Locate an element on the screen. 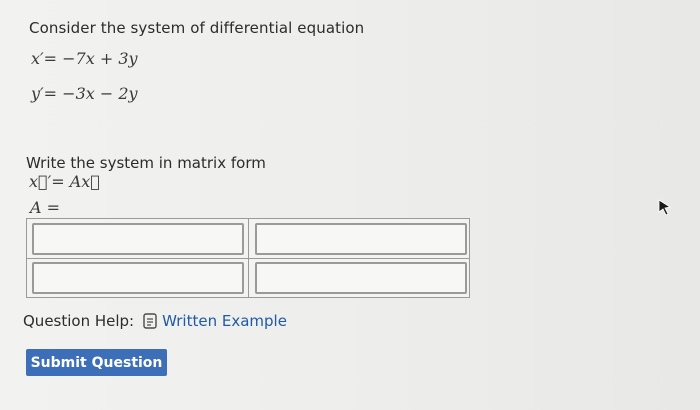 The width and height of the screenshot is (700, 410). equation-1: x′= −7x + 3y is located at coordinates (84, 58).